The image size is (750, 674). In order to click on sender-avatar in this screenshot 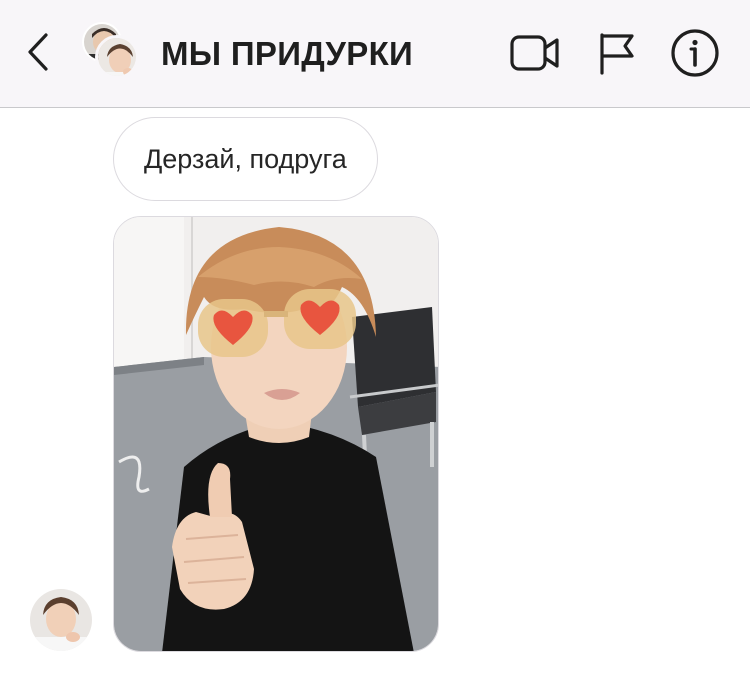, I will do `click(61, 620)`.